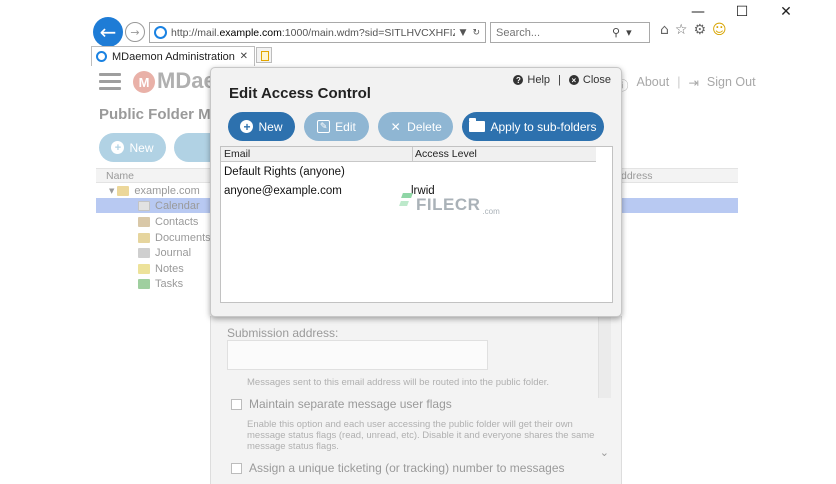 Image resolution: width=836 pixels, height=484 pixels. What do you see at coordinates (120, 176) in the screenshot?
I see `tree-header-name: Name` at bounding box center [120, 176].